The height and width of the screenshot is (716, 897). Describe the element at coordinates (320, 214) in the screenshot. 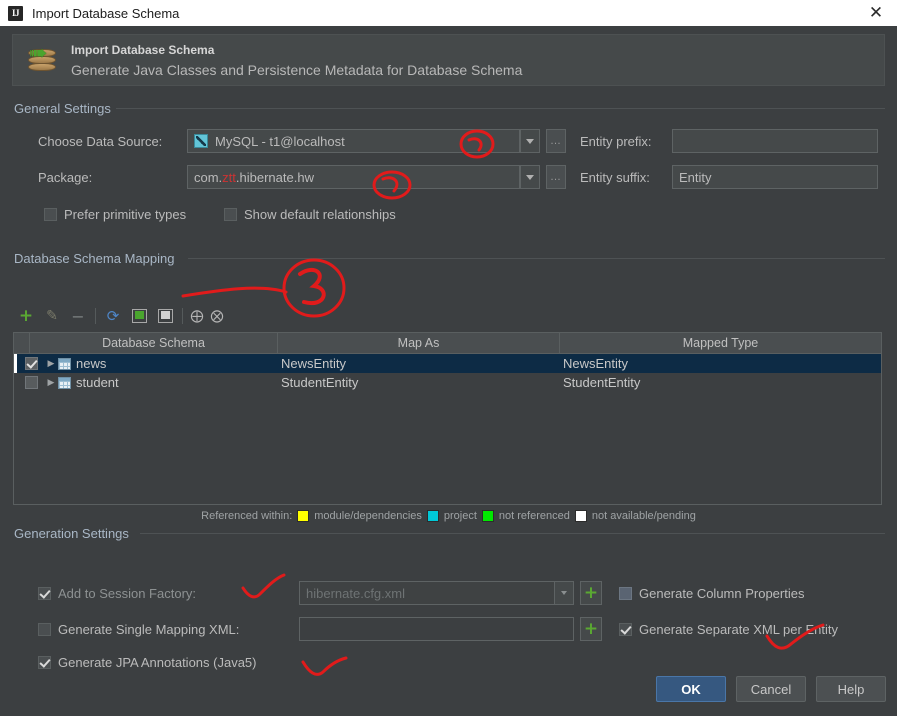

I see `show-default-relationships-label: Show default relationships` at that location.